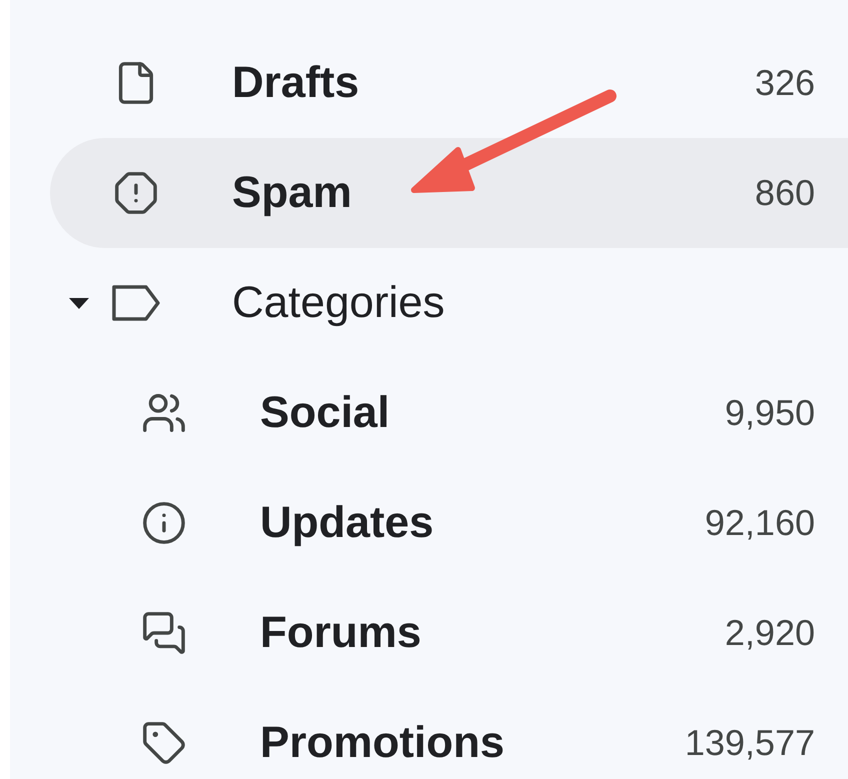 The height and width of the screenshot is (779, 848). What do you see at coordinates (136, 303) in the screenshot?
I see `label-icon` at bounding box center [136, 303].